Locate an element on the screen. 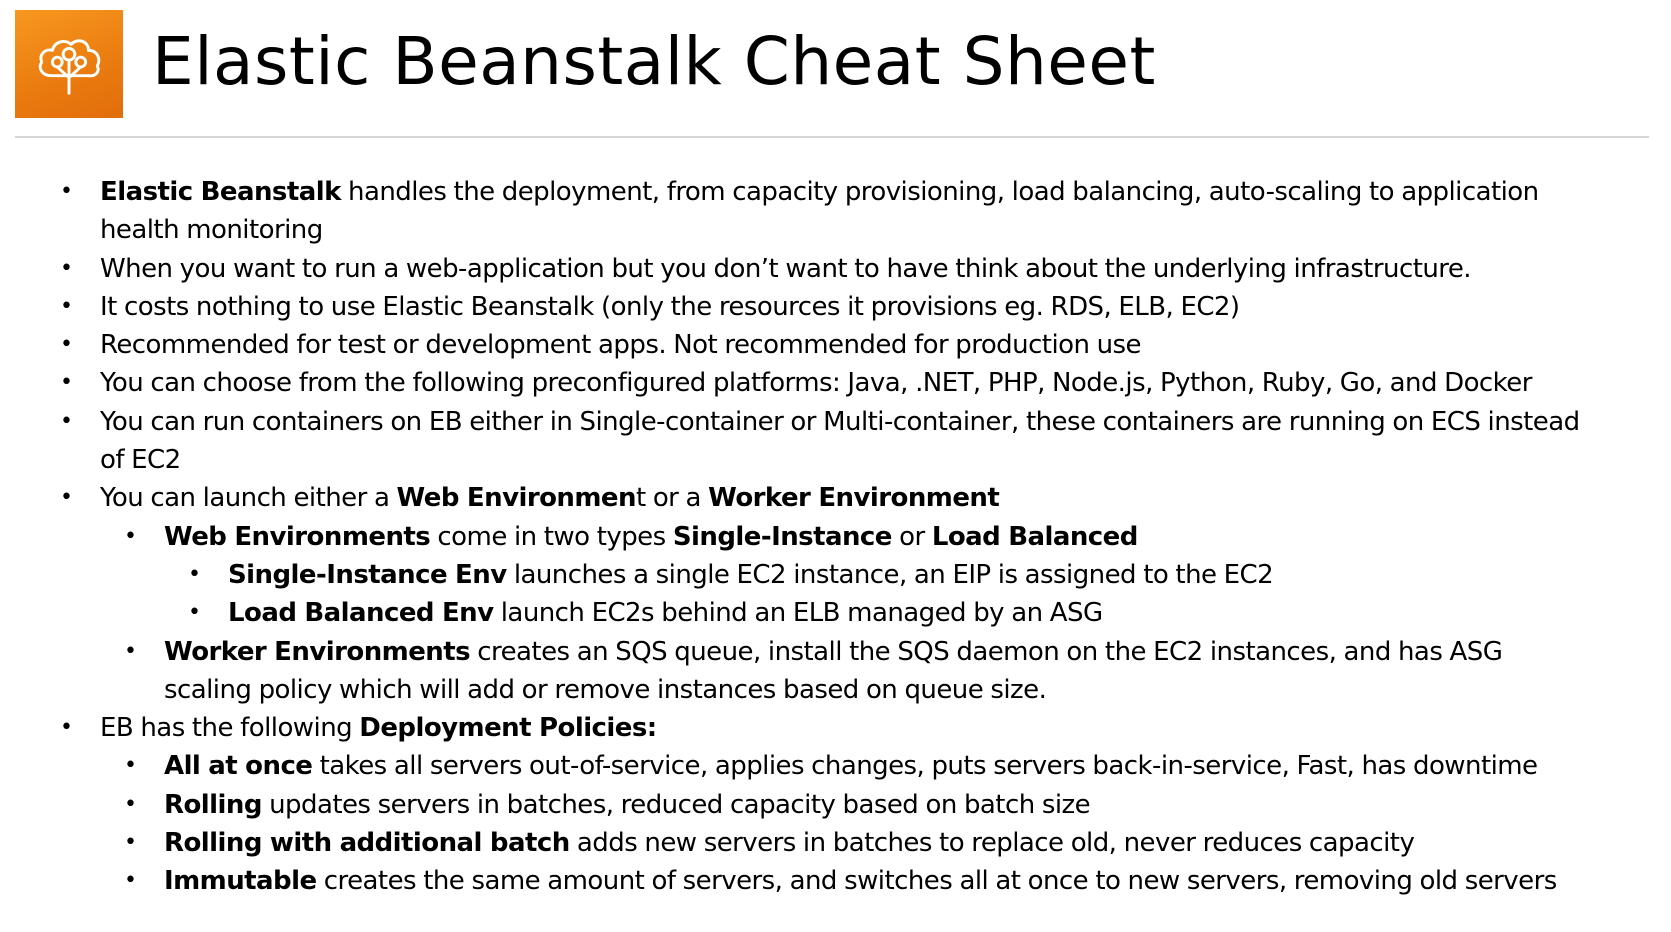 The width and height of the screenshot is (1671, 932). page-title: Elastic Beanstalk Cheat Sheet is located at coordinates (654, 61).